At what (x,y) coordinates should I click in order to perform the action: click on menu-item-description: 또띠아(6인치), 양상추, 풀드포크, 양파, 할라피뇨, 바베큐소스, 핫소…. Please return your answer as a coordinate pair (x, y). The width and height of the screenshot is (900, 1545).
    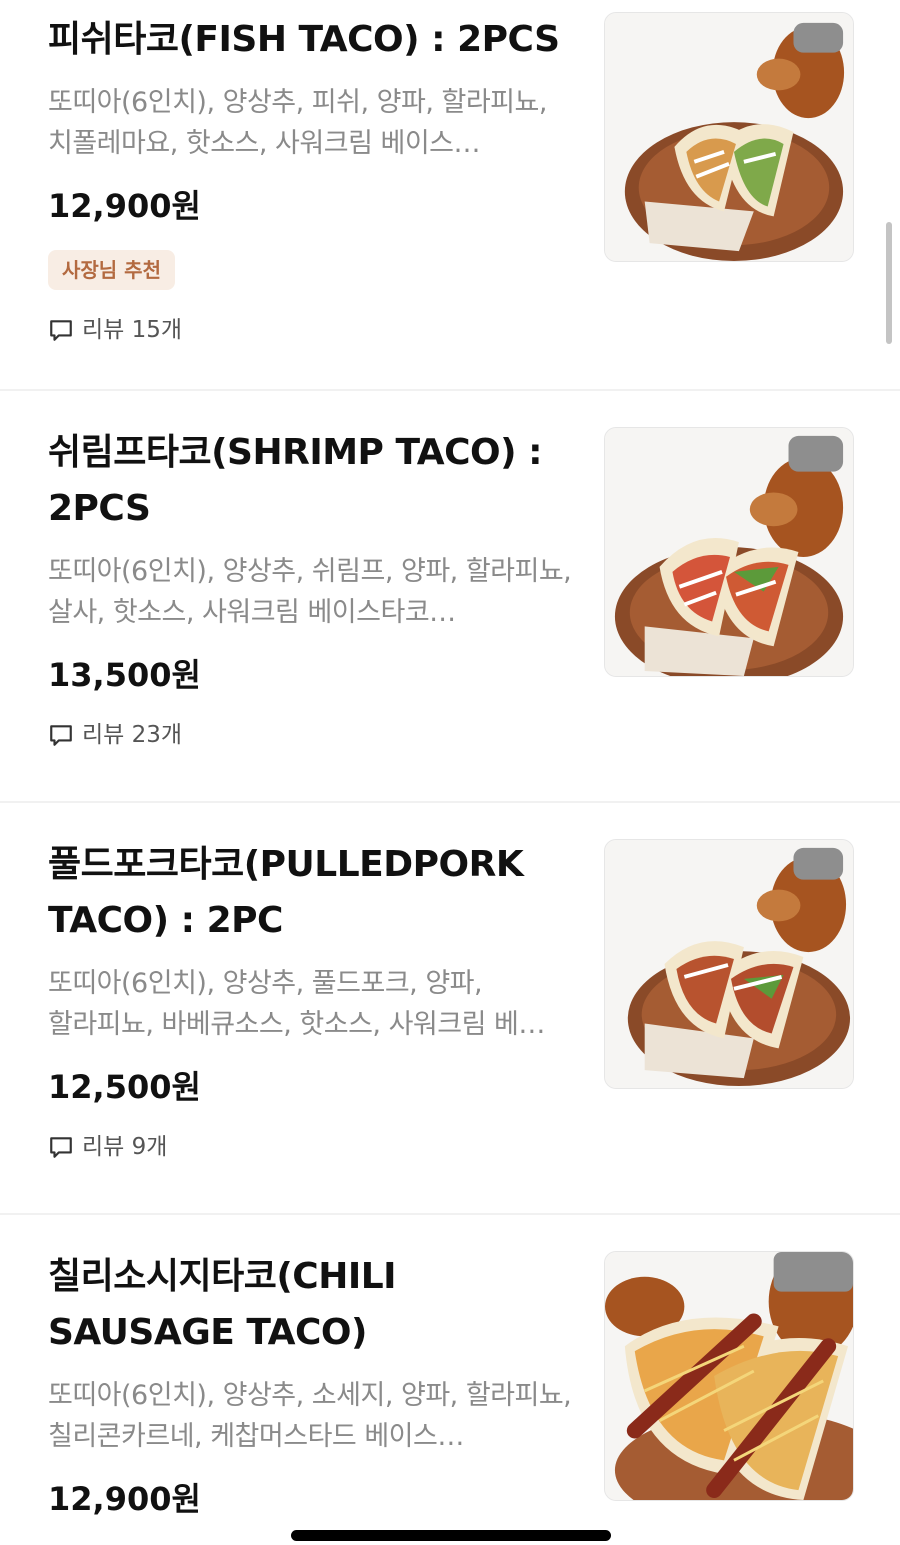
    Looking at the image, I should click on (296, 1004).